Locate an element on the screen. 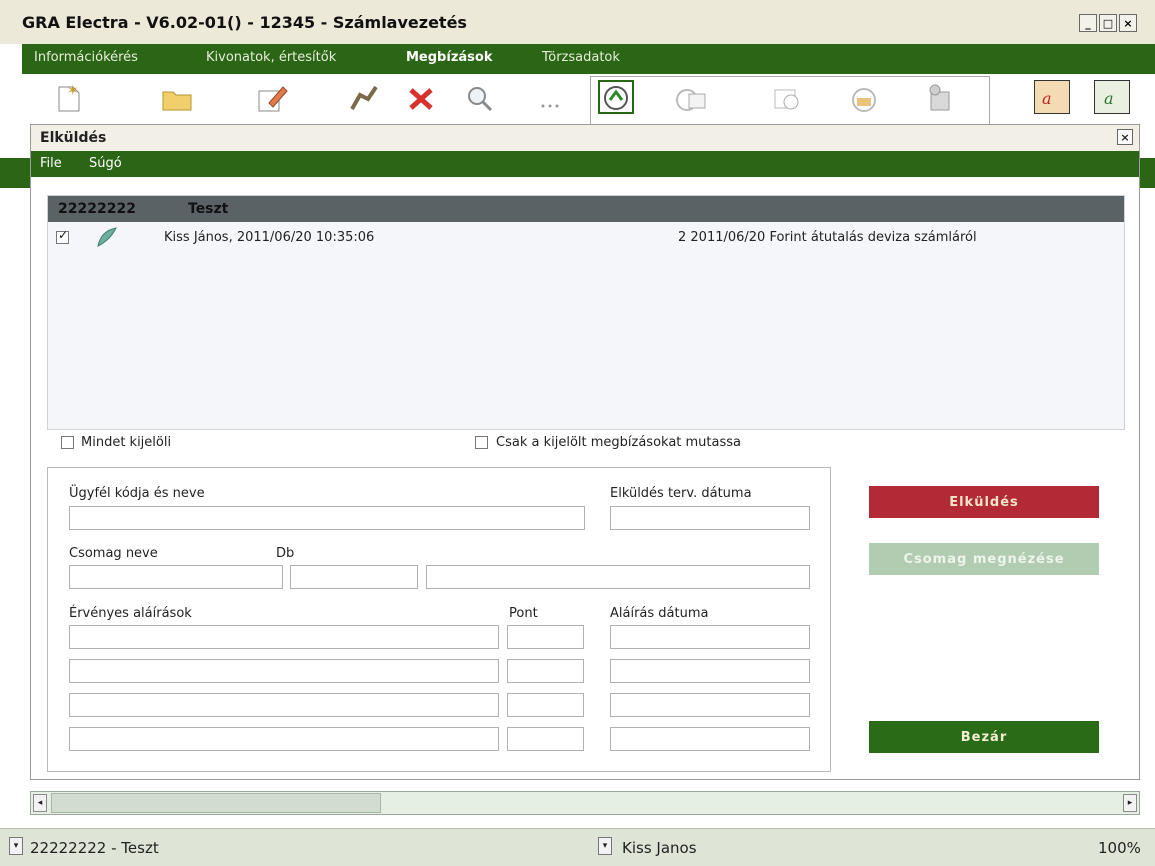  feather-icon is located at coordinates (106, 239).